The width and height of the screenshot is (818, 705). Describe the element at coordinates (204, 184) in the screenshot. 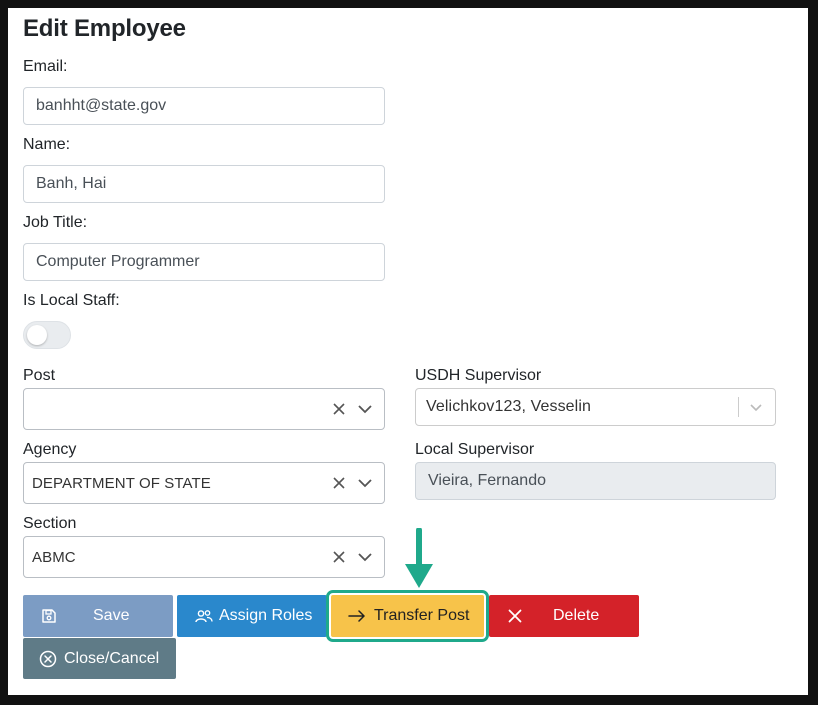

I see `name-field: Banh, Hai` at that location.